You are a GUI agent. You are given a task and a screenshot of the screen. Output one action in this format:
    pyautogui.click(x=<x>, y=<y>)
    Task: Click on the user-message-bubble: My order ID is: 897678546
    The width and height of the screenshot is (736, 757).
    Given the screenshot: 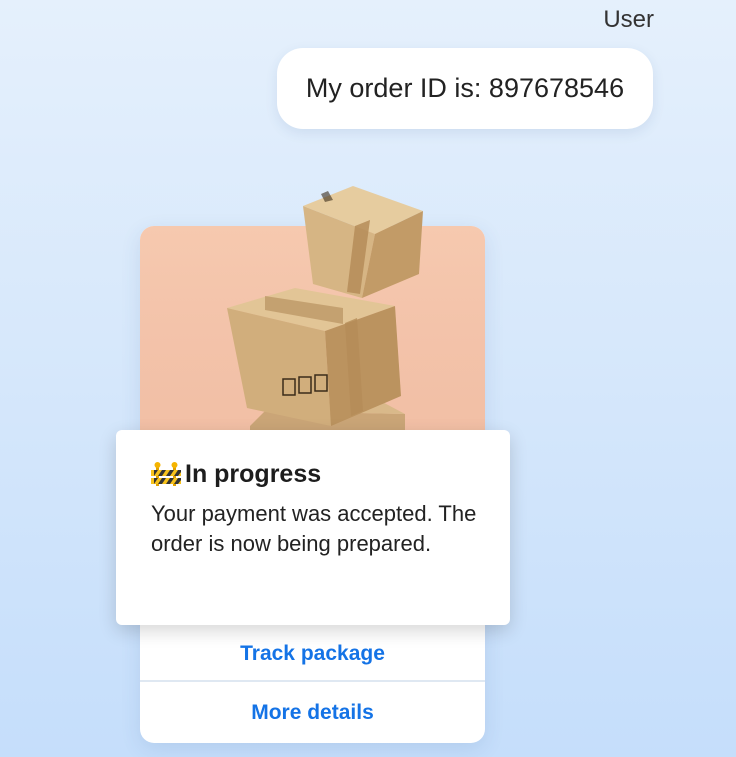 What is the action you would take?
    pyautogui.click(x=465, y=88)
    